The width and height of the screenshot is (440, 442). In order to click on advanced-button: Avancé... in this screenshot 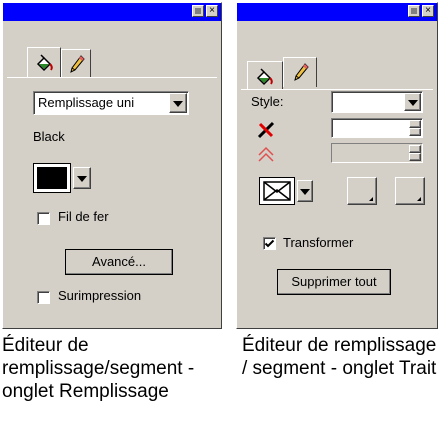, I will do `click(119, 262)`.